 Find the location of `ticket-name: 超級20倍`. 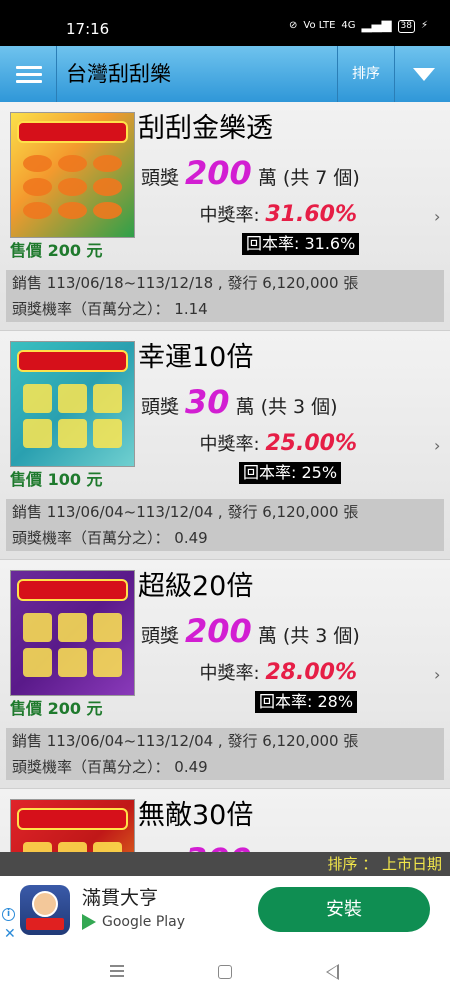

ticket-name: 超級20倍 is located at coordinates (196, 586).